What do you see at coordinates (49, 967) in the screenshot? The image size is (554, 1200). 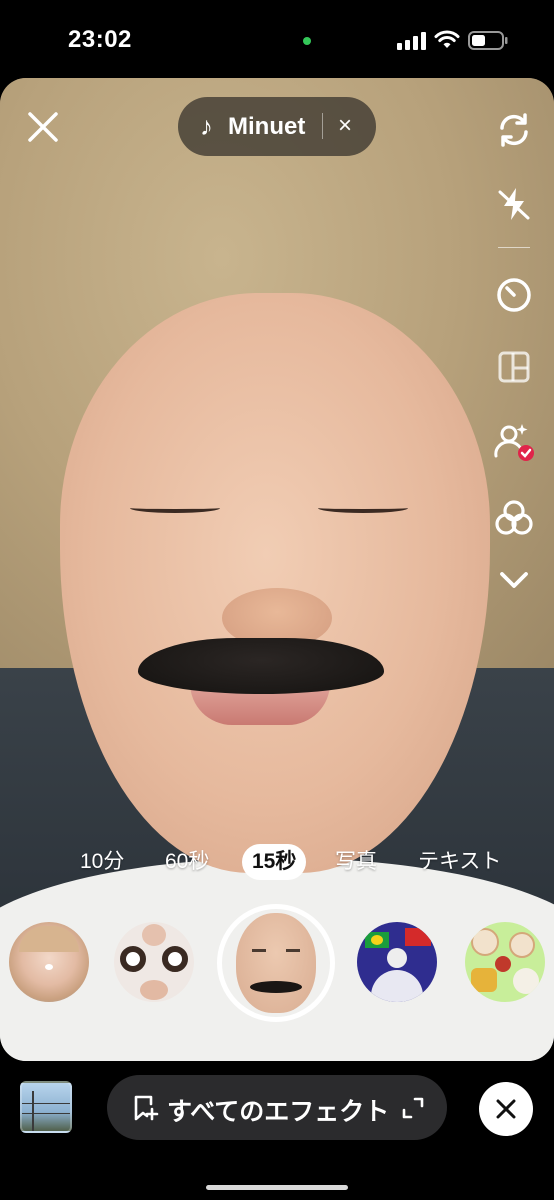 I see `nose-dot` at bounding box center [49, 967].